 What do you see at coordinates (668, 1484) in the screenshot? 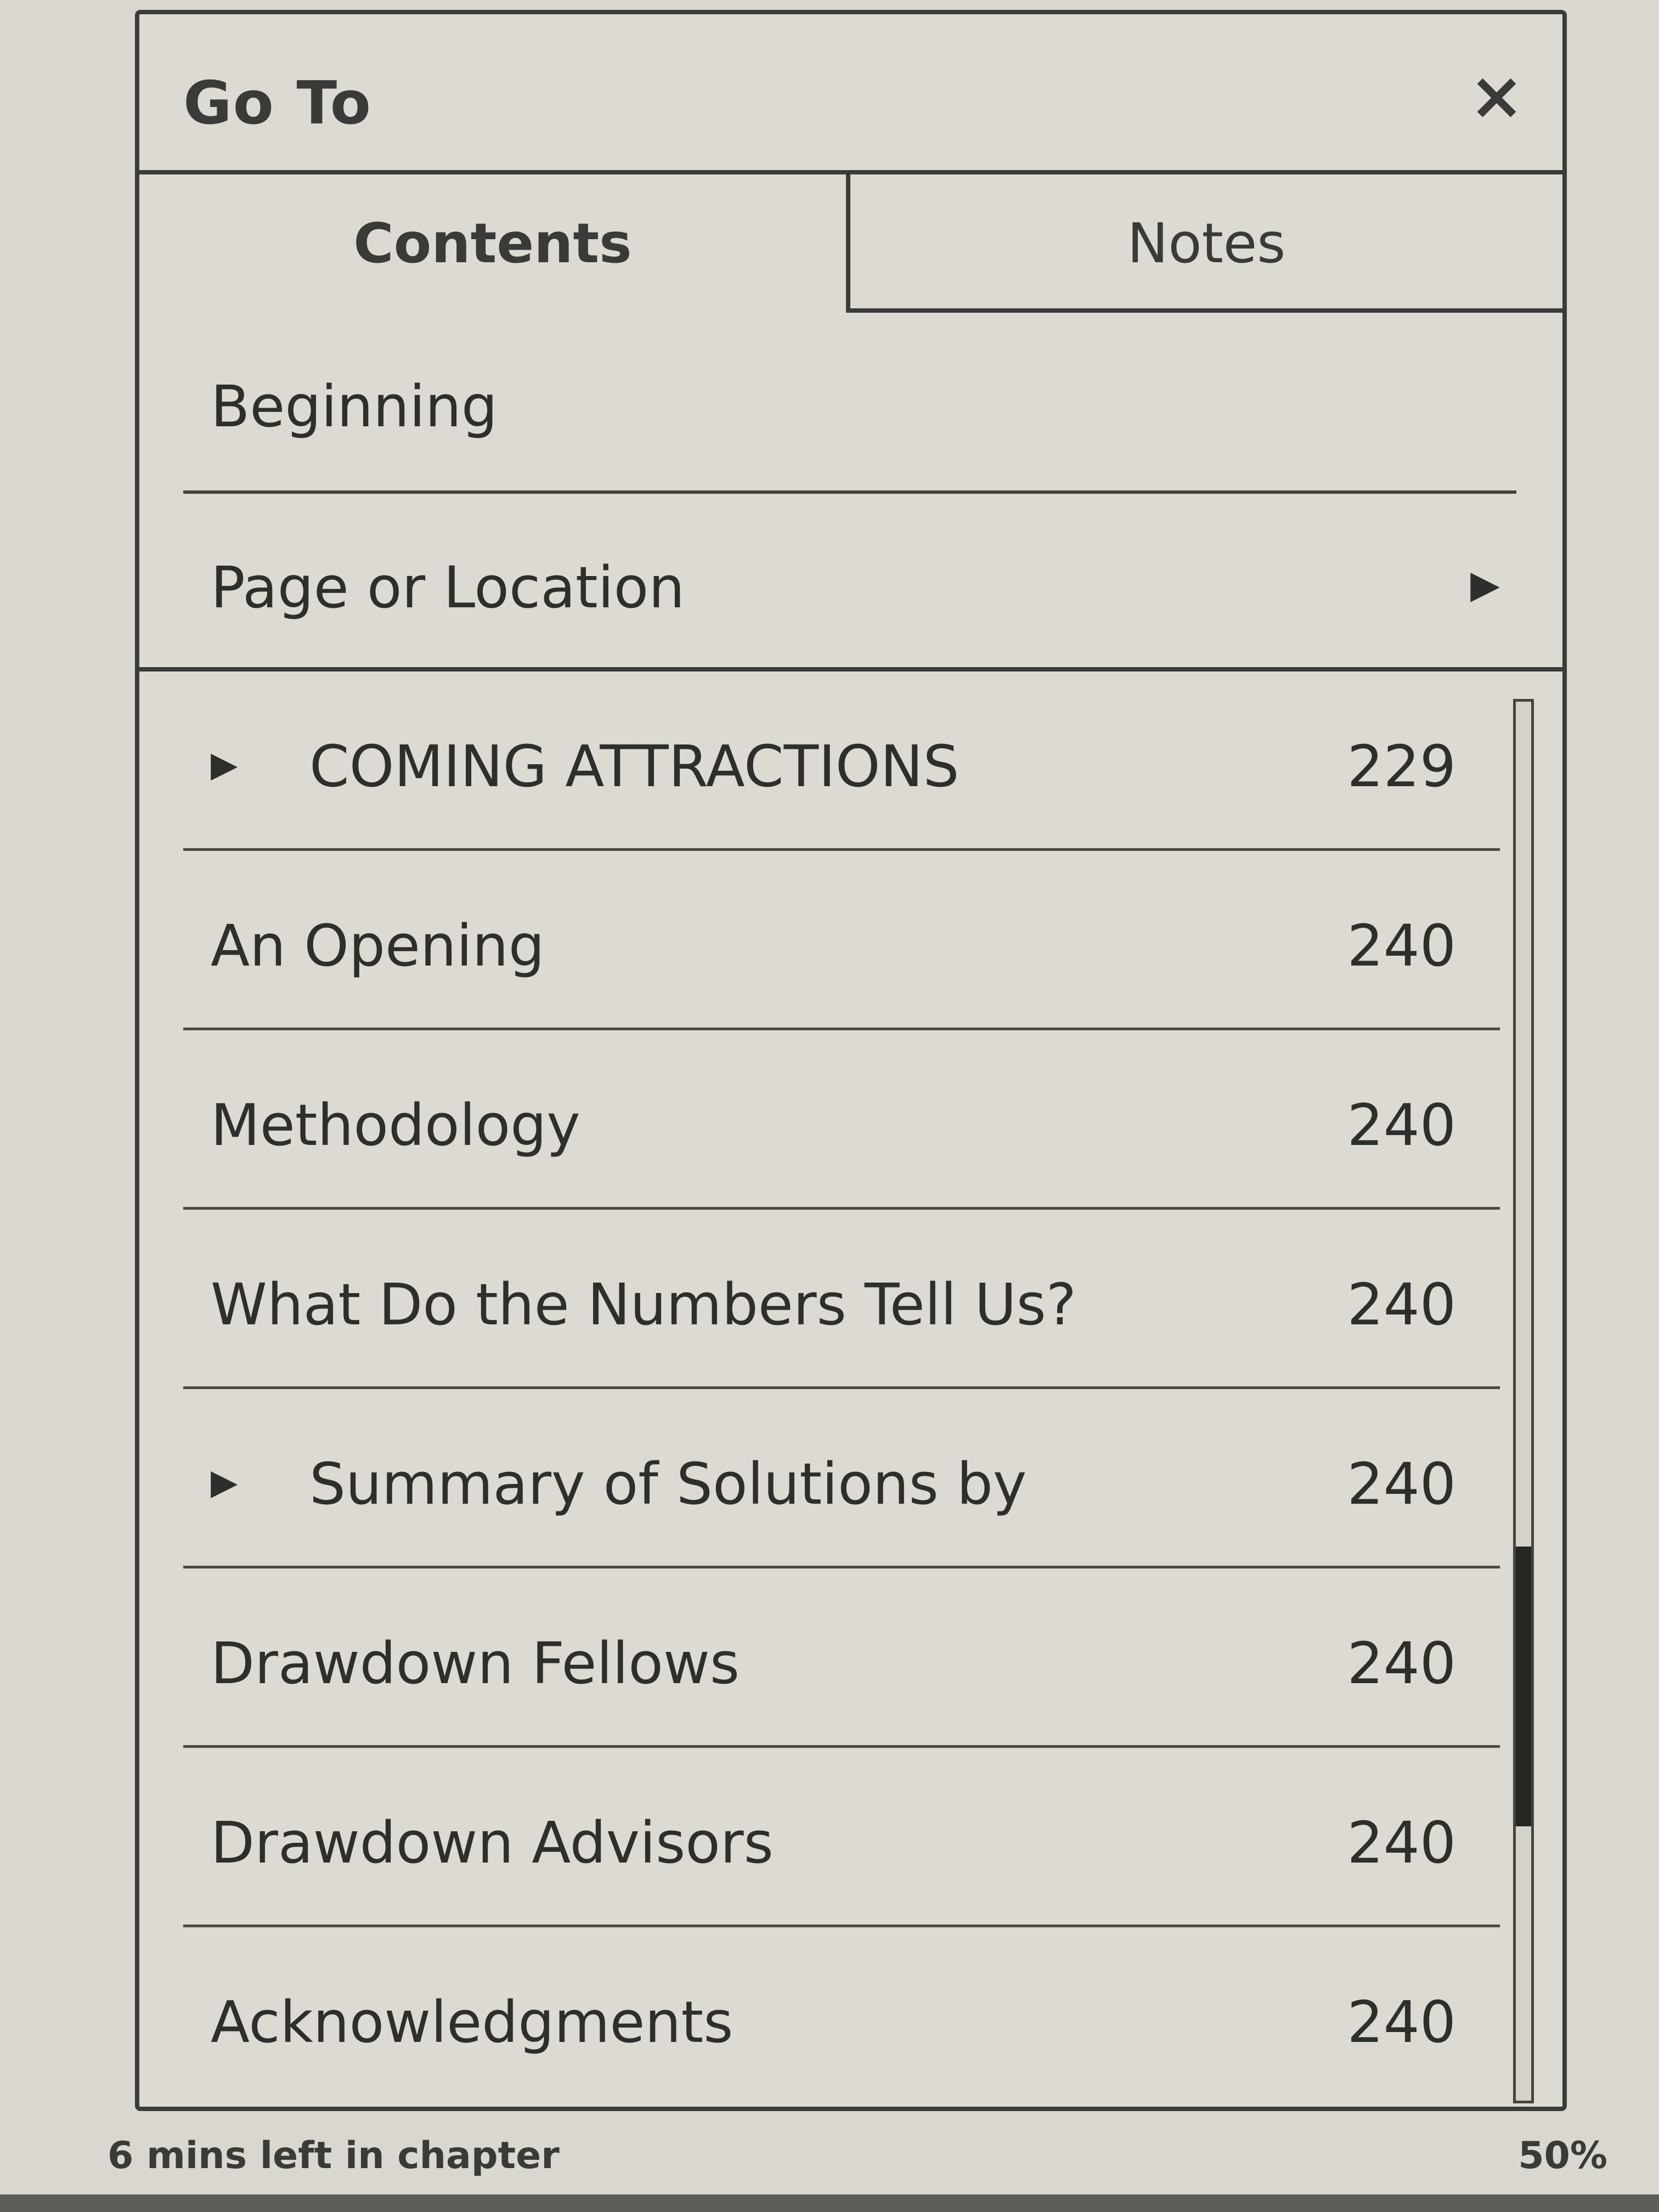
I see `toc-item-title: Summary of Solutions by` at bounding box center [668, 1484].